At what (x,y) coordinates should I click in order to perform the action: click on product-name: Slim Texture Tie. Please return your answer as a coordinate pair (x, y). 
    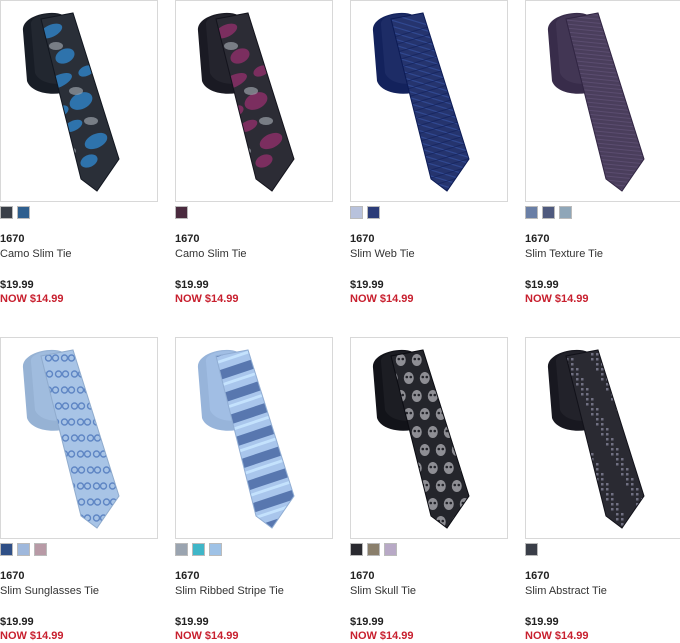
    Looking at the image, I should click on (564, 254).